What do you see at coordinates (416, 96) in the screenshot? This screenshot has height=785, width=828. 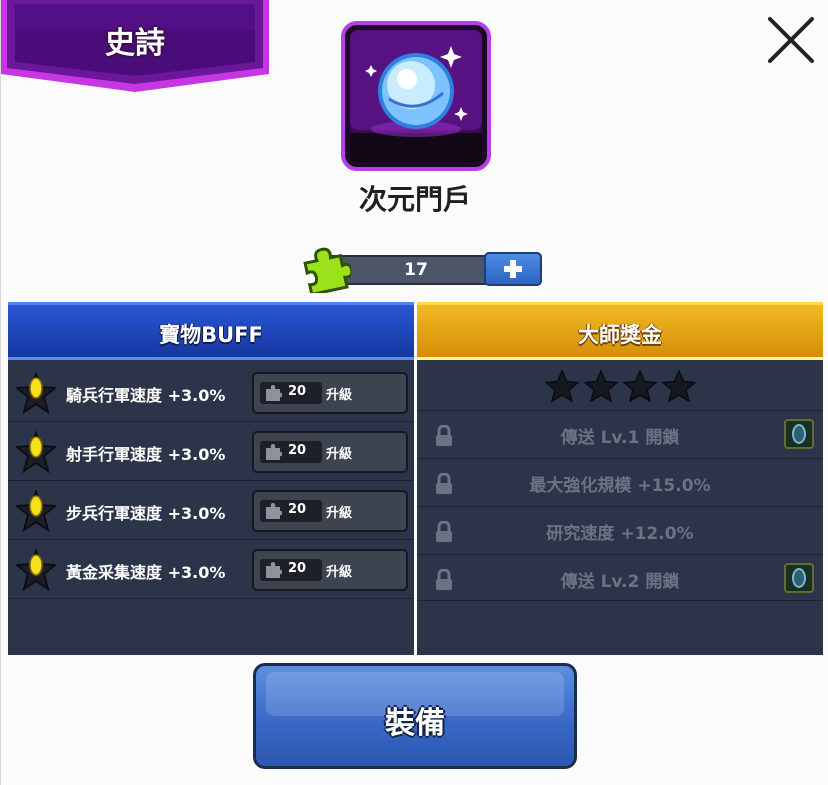 I see `crystal-orb-icon` at bounding box center [416, 96].